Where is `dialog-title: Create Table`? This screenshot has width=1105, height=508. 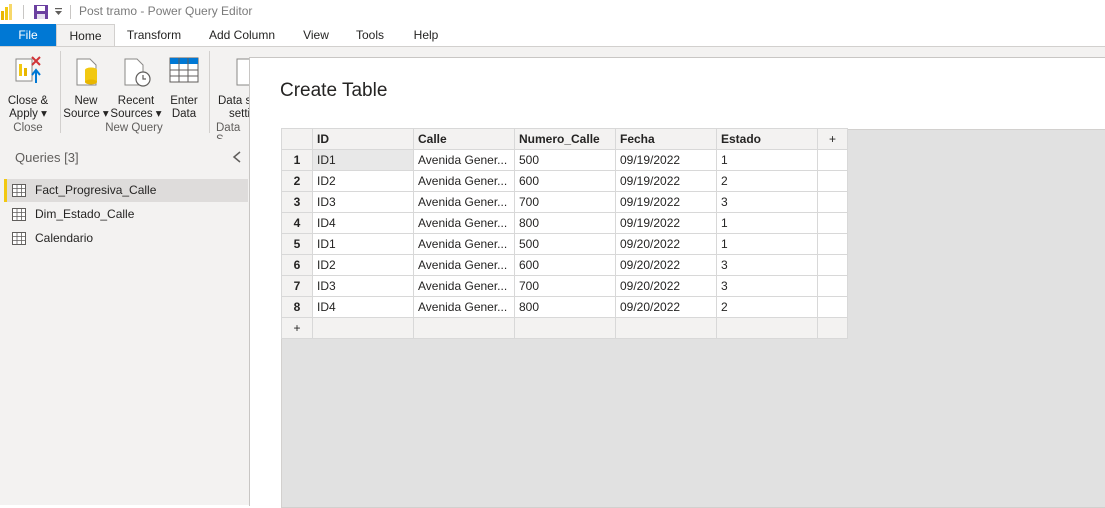 dialog-title: Create Table is located at coordinates (334, 90).